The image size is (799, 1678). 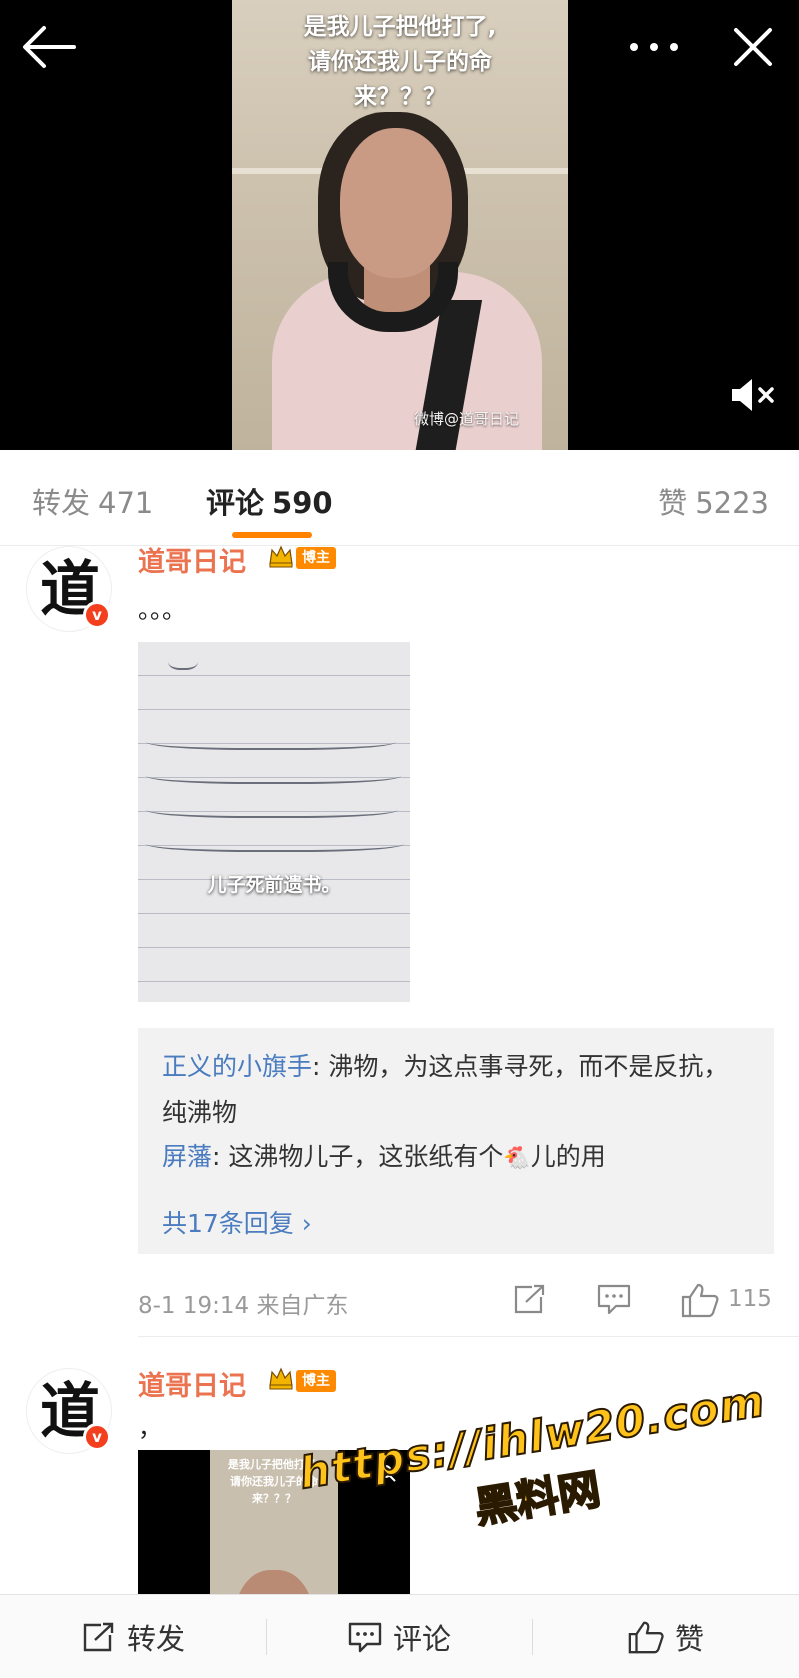 What do you see at coordinates (274, 822) in the screenshot?
I see `comment-image: 儿子死前遗书。` at bounding box center [274, 822].